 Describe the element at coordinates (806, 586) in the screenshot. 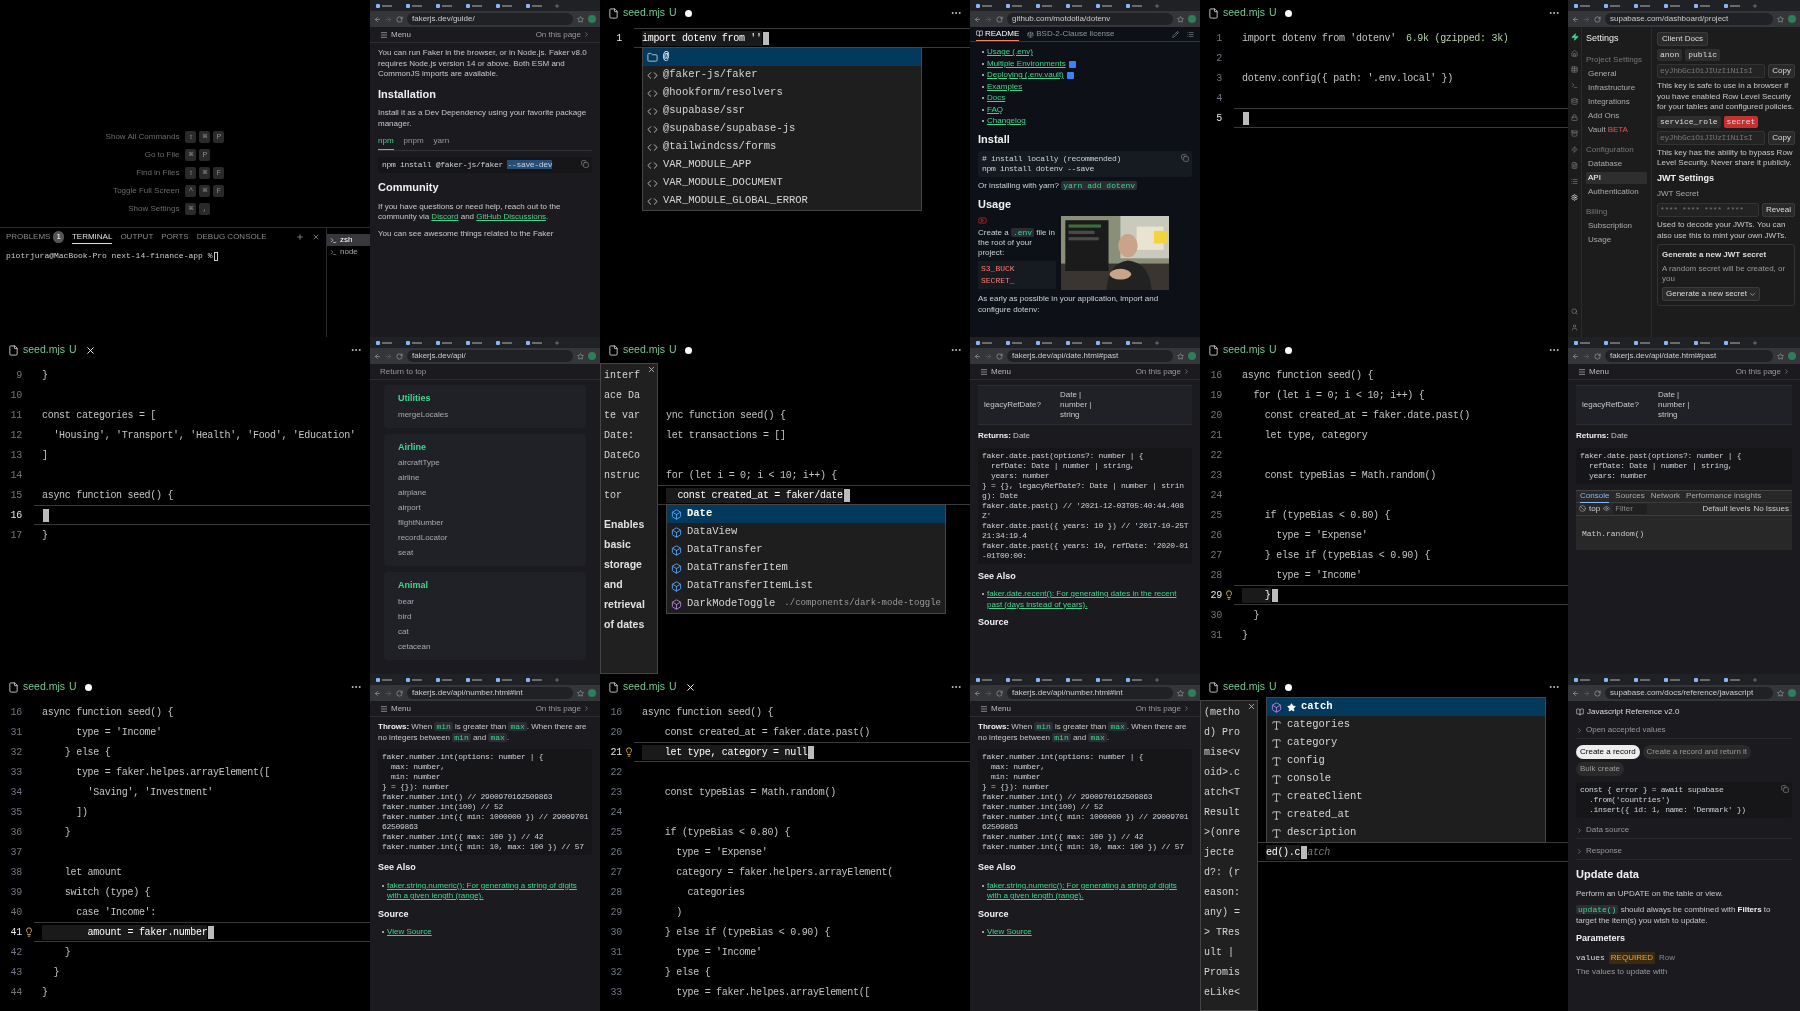

I see `suggestion-item: DataTransferItemList` at that location.